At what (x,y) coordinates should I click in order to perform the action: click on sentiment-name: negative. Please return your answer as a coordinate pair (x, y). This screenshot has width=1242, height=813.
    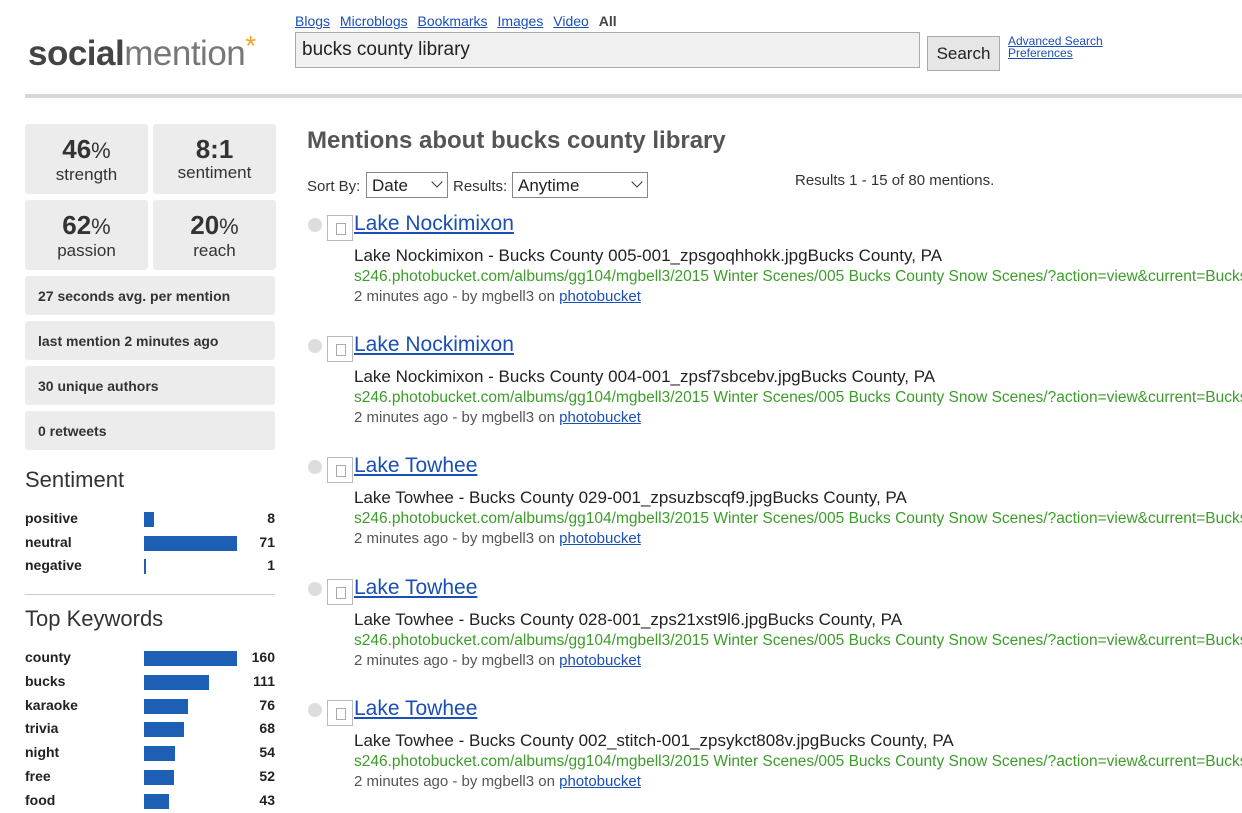
    Looking at the image, I should click on (53, 565).